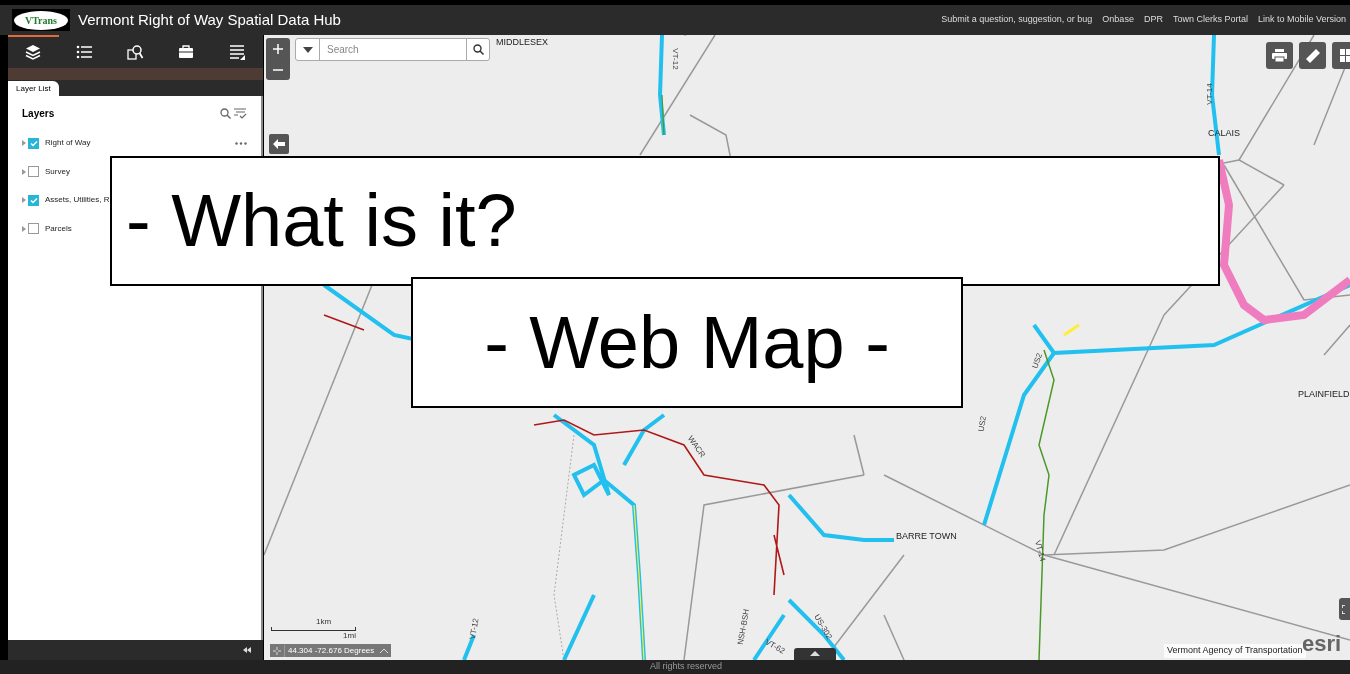  I want to click on measure-button, so click(1312, 55).